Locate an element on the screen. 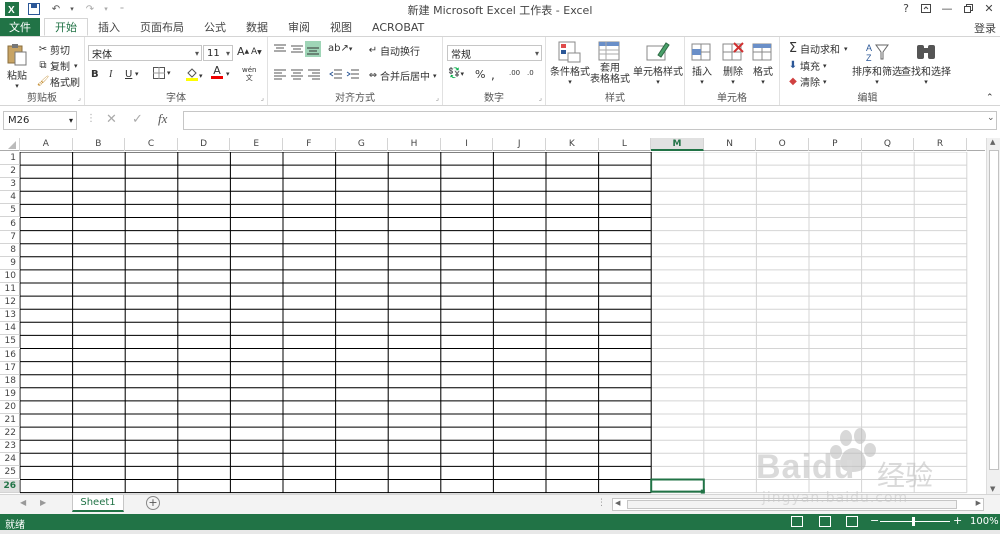 Image resolution: width=1000 pixels, height=534 pixels. row-header-1: 1 is located at coordinates (10, 158).